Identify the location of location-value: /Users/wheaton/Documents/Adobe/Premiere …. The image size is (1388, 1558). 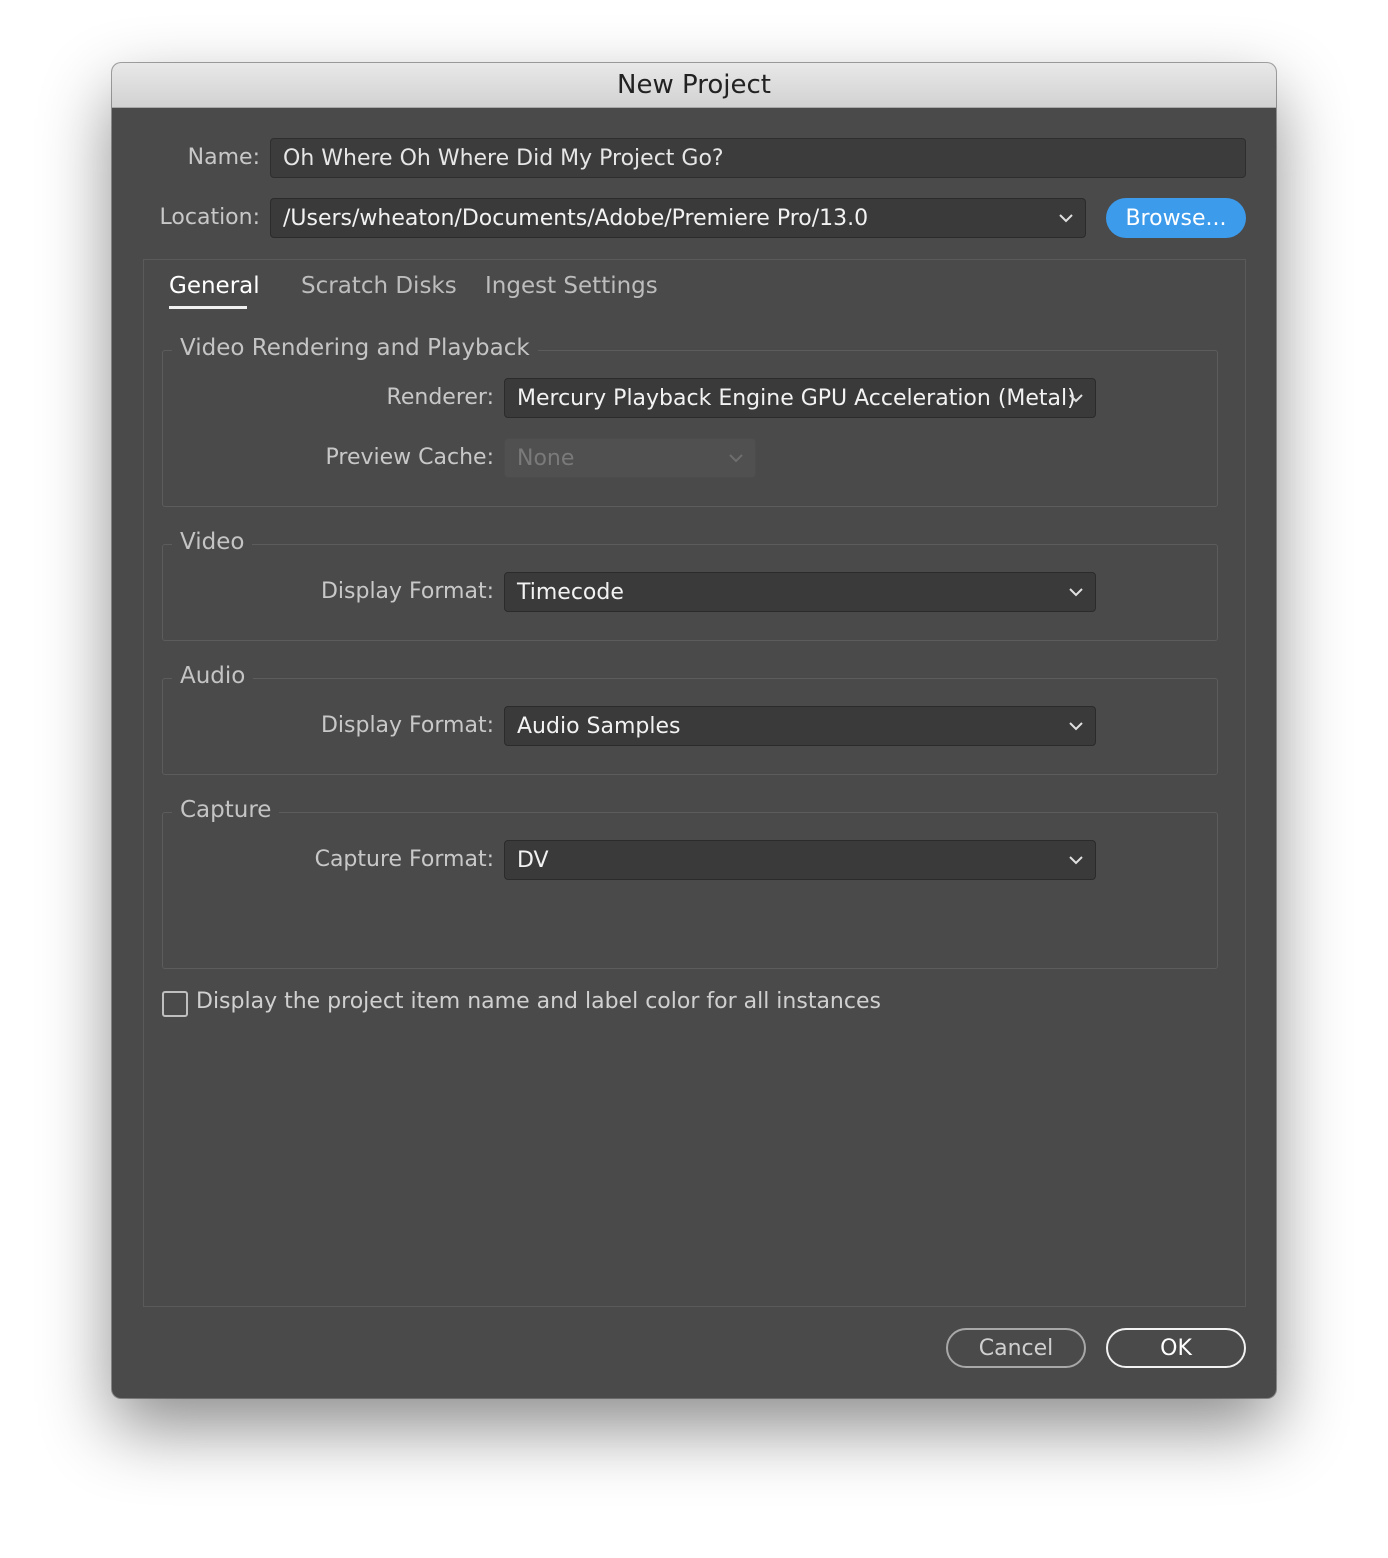
(576, 218).